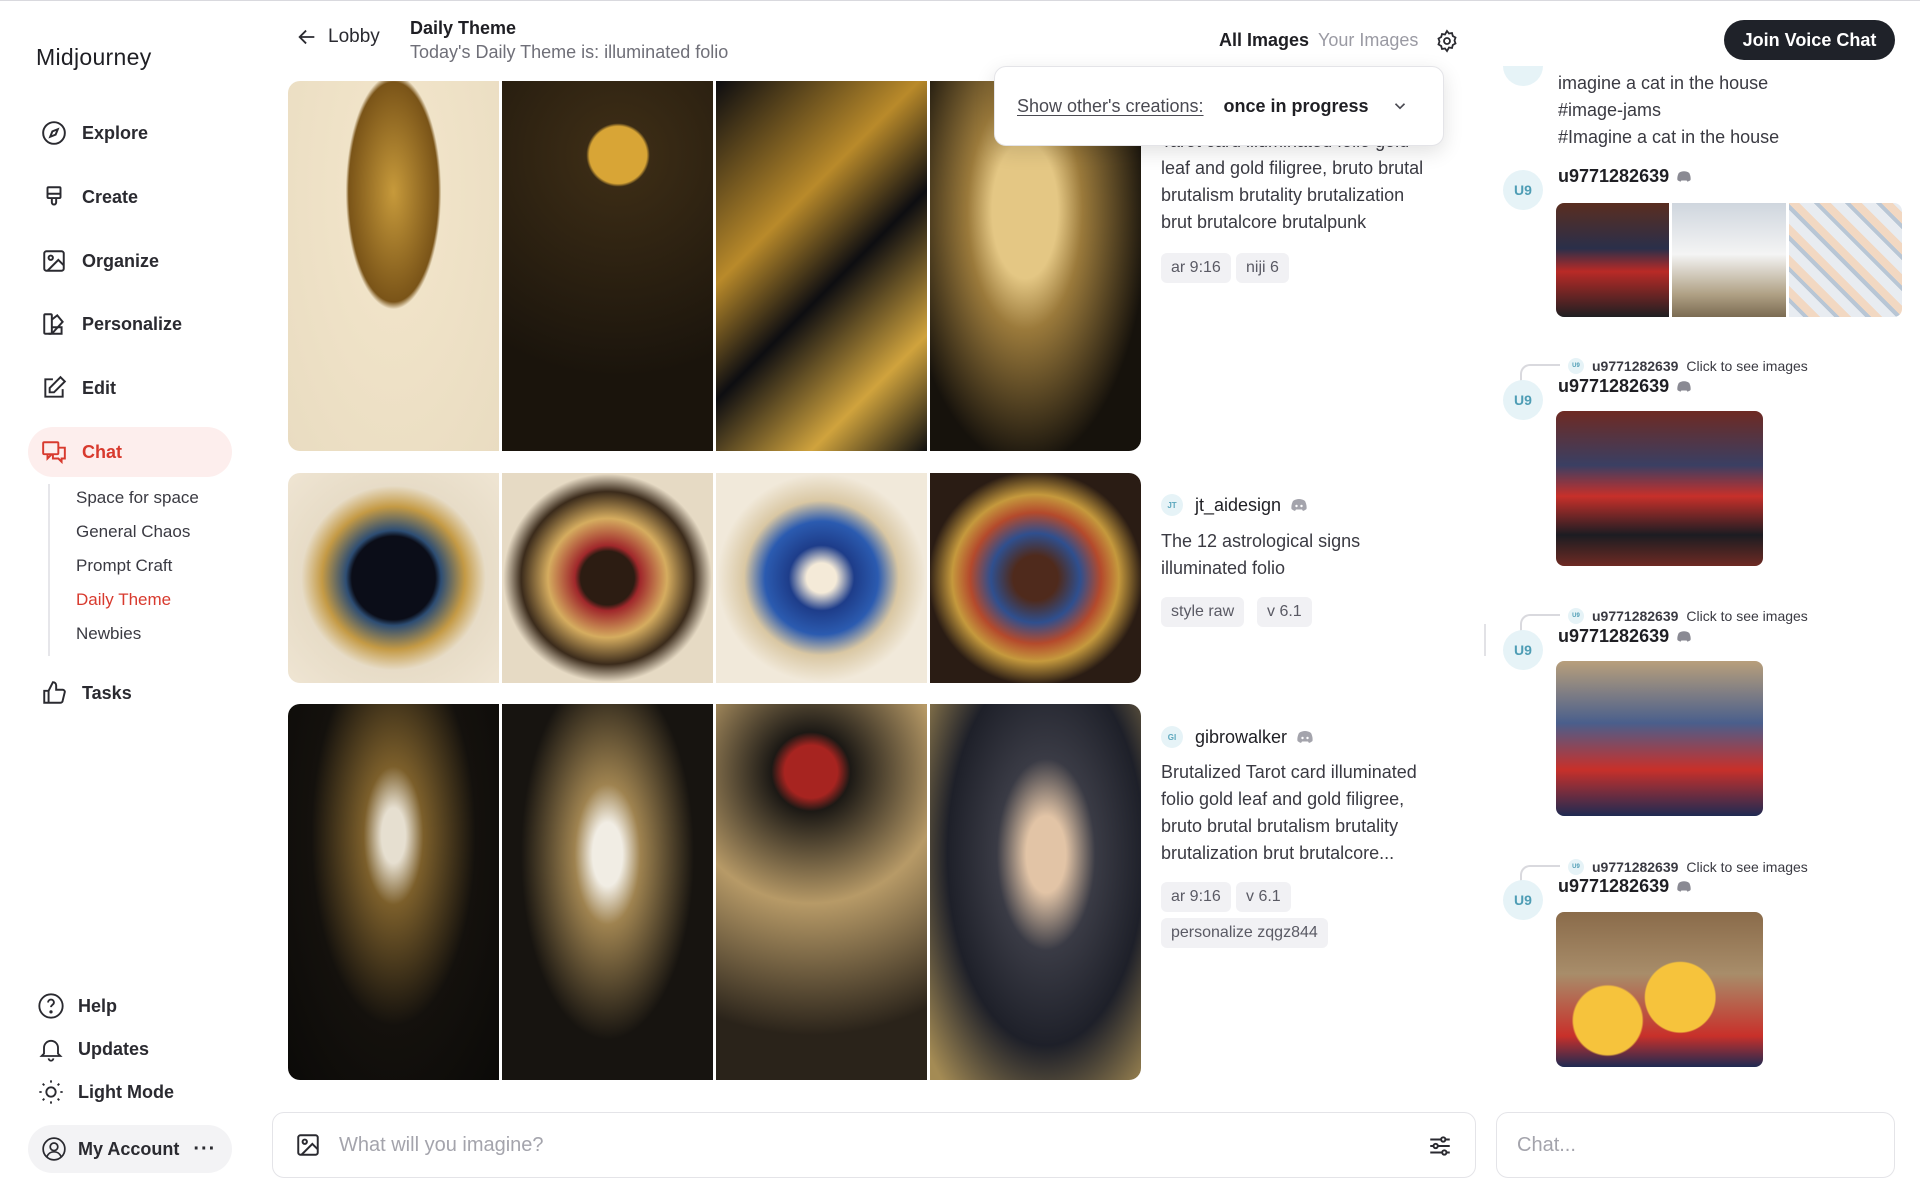 The image size is (1920, 1200). Describe the element at coordinates (204, 1149) in the screenshot. I see `more-icon: ···` at that location.